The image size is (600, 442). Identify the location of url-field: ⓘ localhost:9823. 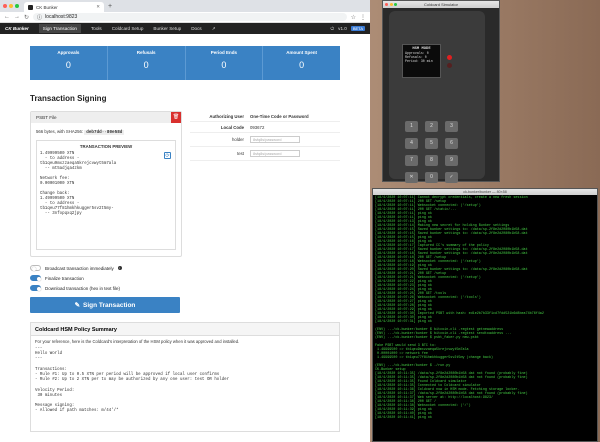
(190, 17).